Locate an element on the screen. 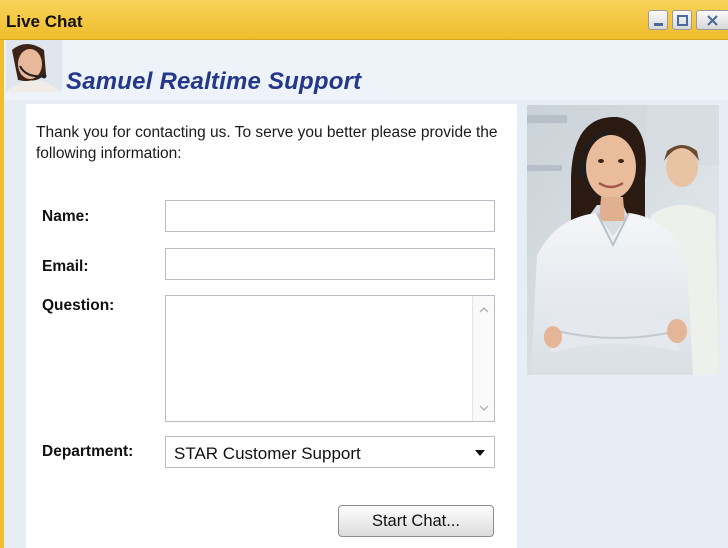  close-icon is located at coordinates (712, 20).